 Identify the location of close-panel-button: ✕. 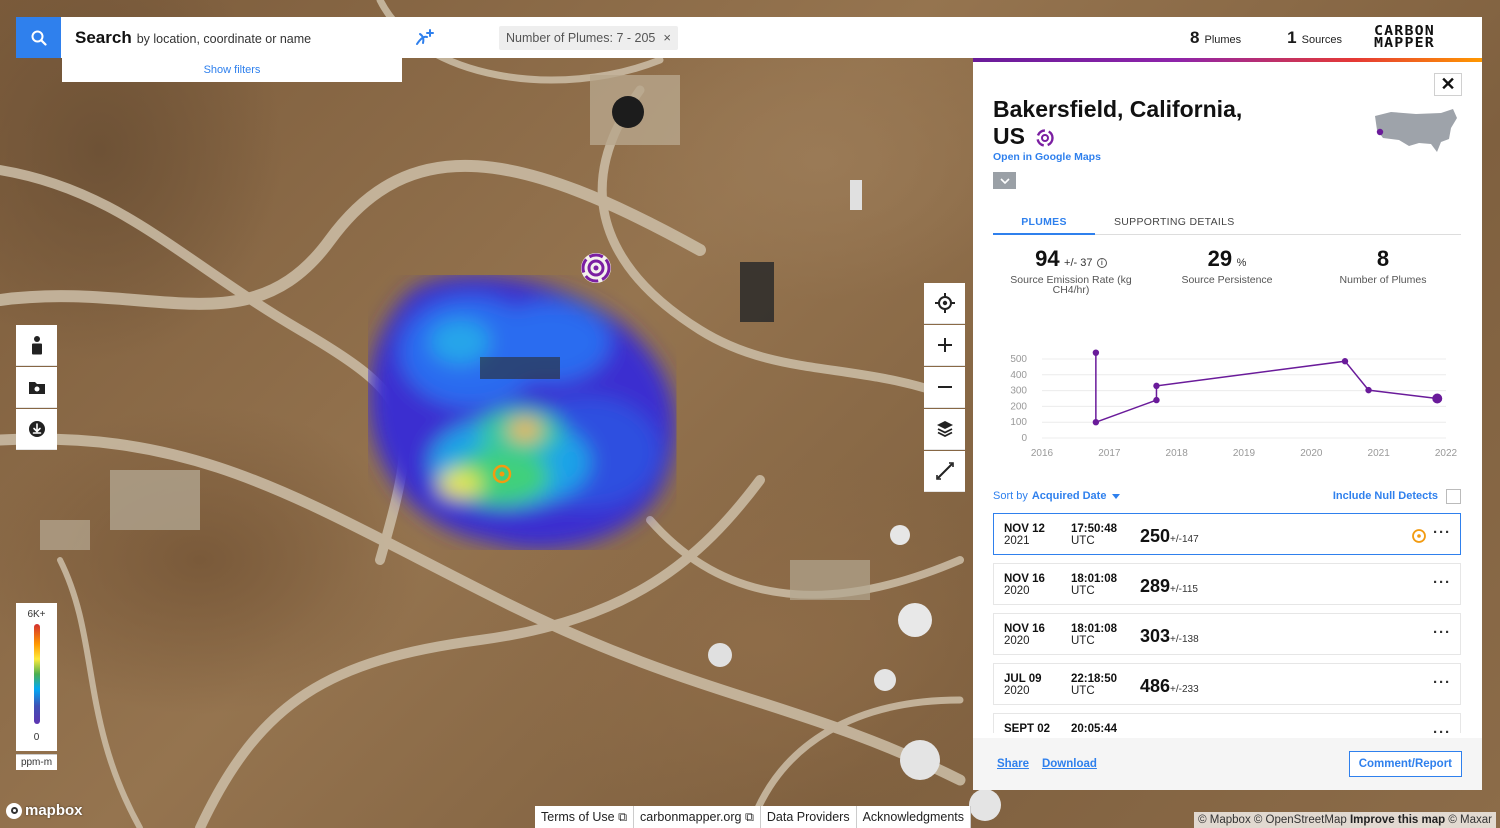
(1448, 84).